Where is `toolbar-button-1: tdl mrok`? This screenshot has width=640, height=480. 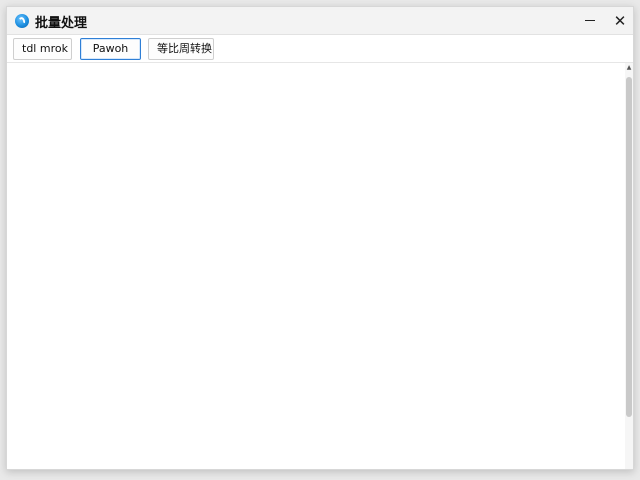 toolbar-button-1: tdl mrok is located at coordinates (42, 49).